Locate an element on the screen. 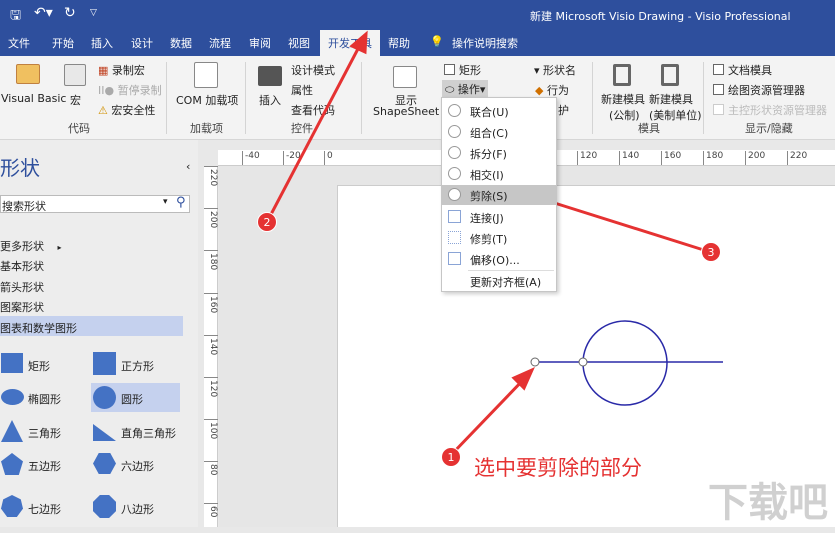 The height and width of the screenshot is (533, 835). step-badge-2: 2 is located at coordinates (267, 222).